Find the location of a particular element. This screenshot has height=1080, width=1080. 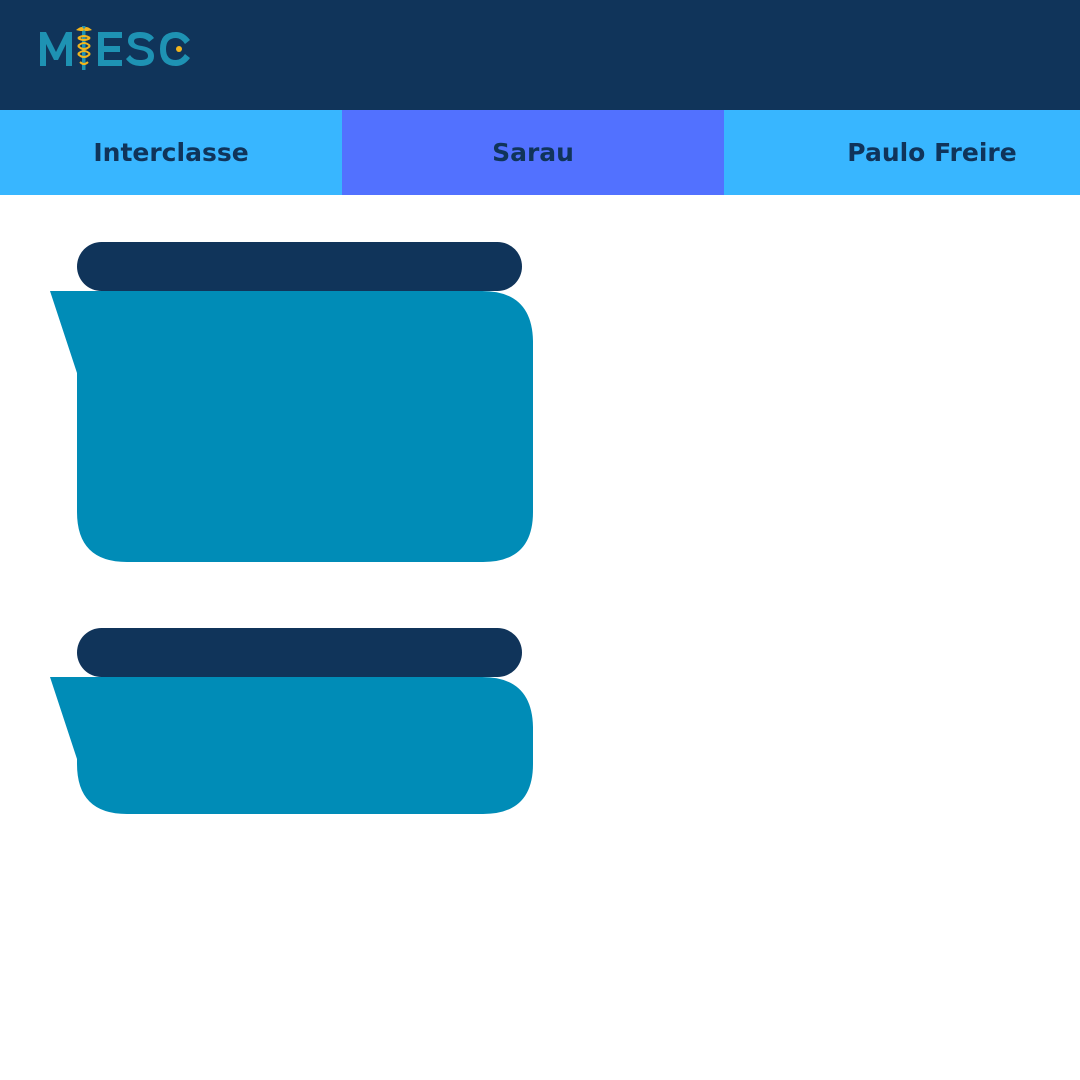

site-logo is located at coordinates (118, 48).